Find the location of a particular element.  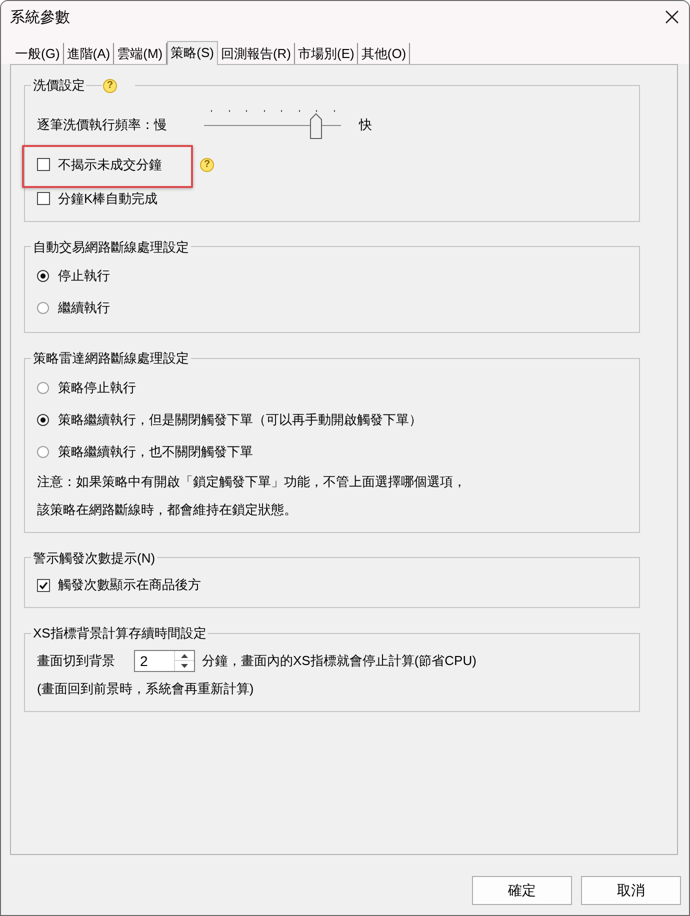

spin-suffix: 分鐘，畫面內的XS指標就會停止計算(節省CPU) is located at coordinates (339, 661).